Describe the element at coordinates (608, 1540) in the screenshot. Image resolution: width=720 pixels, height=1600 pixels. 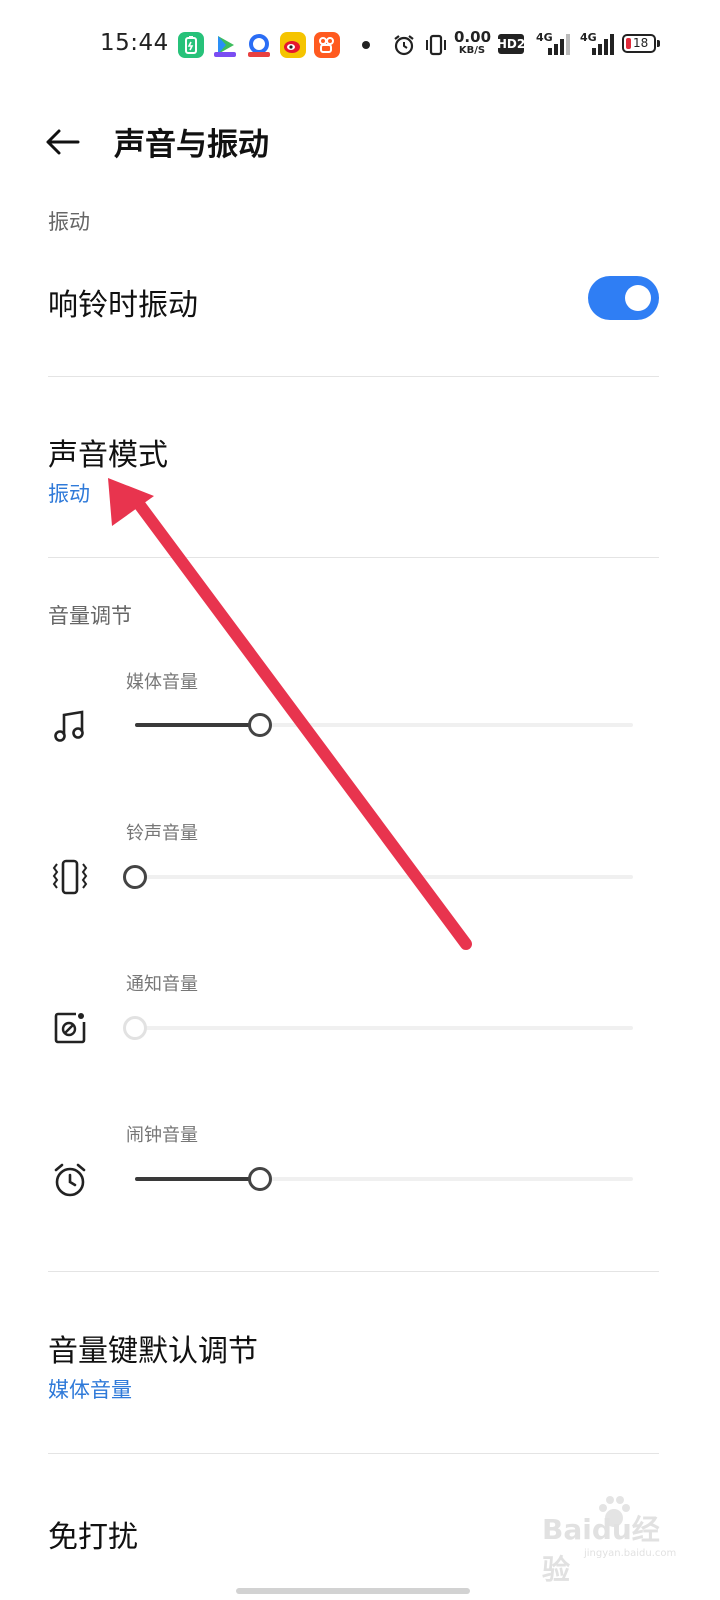
I see `baidu-watermark: Baidu经验 jingyan.baidu.com` at that location.